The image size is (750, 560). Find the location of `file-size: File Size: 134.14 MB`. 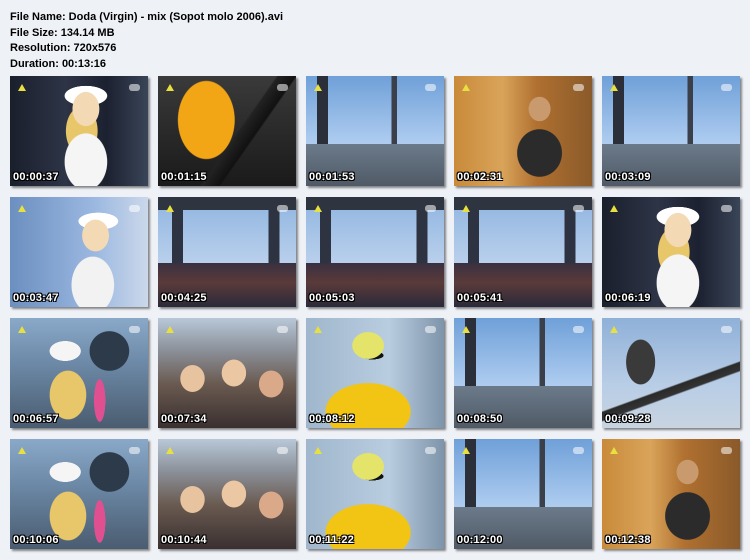

file-size: File Size: 134.14 MB is located at coordinates (62, 32).